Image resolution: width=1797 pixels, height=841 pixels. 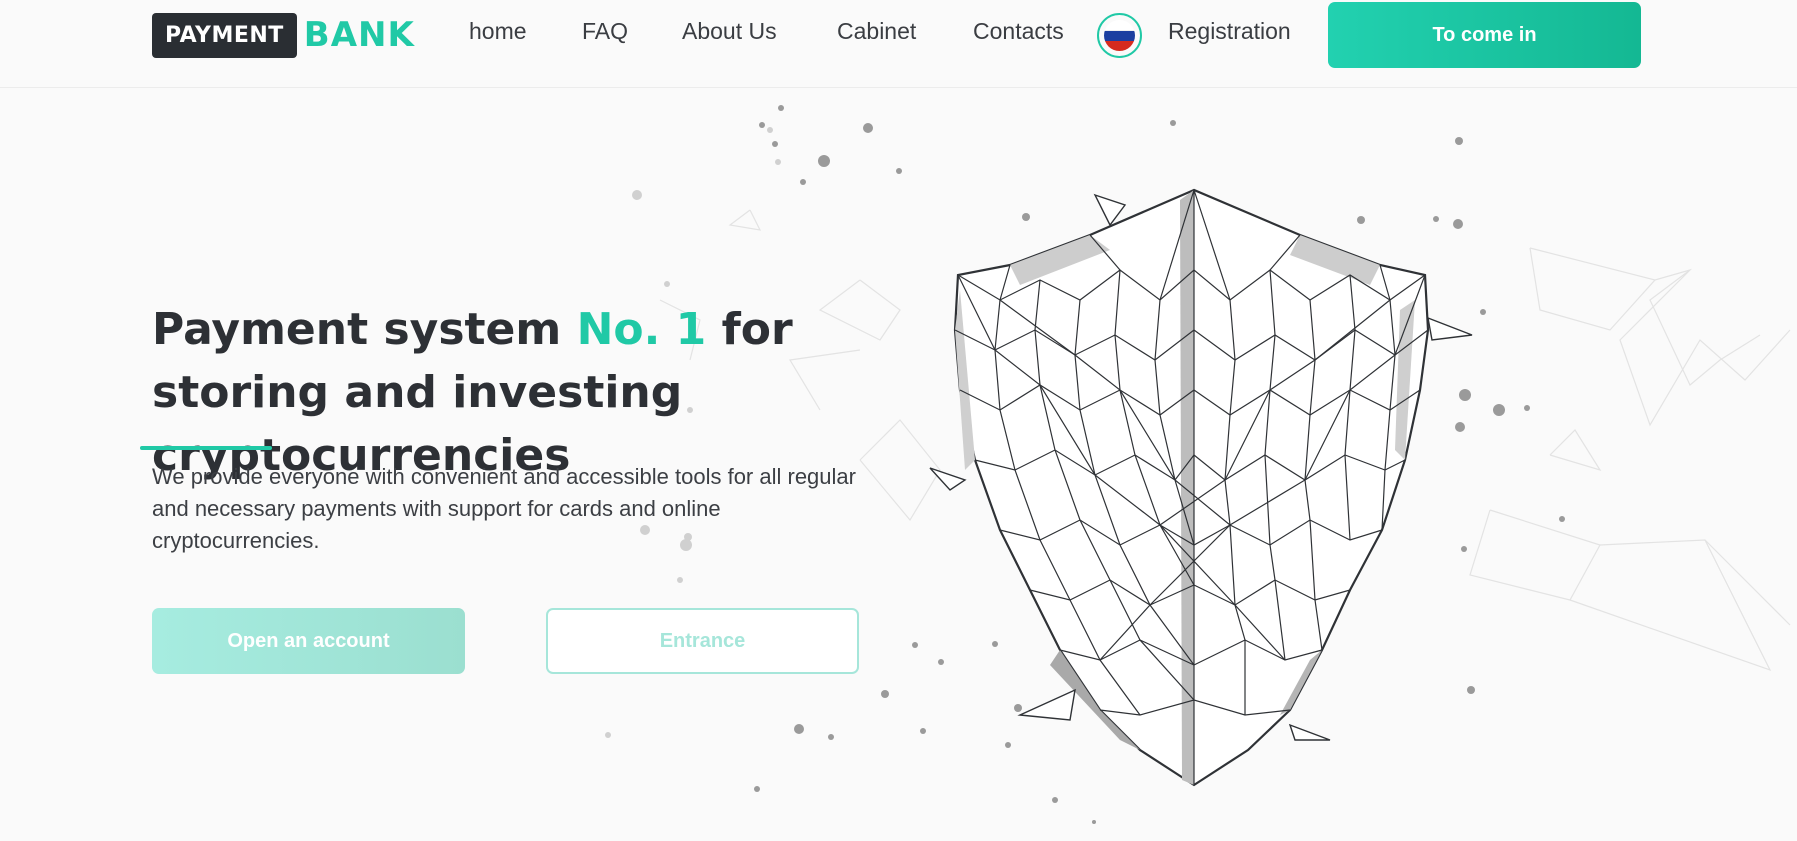 I want to click on russia-flag-icon, so click(x=1119, y=35).